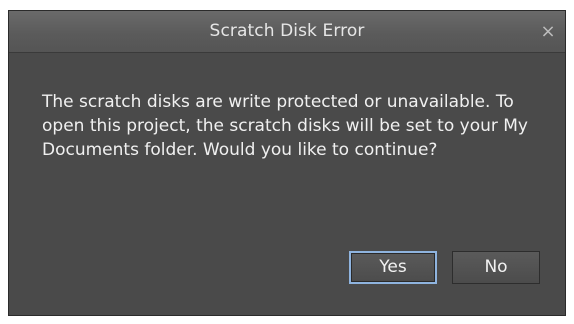  I want to click on dialog-titlebar: Scratch Disk Error ×, so click(287, 32).